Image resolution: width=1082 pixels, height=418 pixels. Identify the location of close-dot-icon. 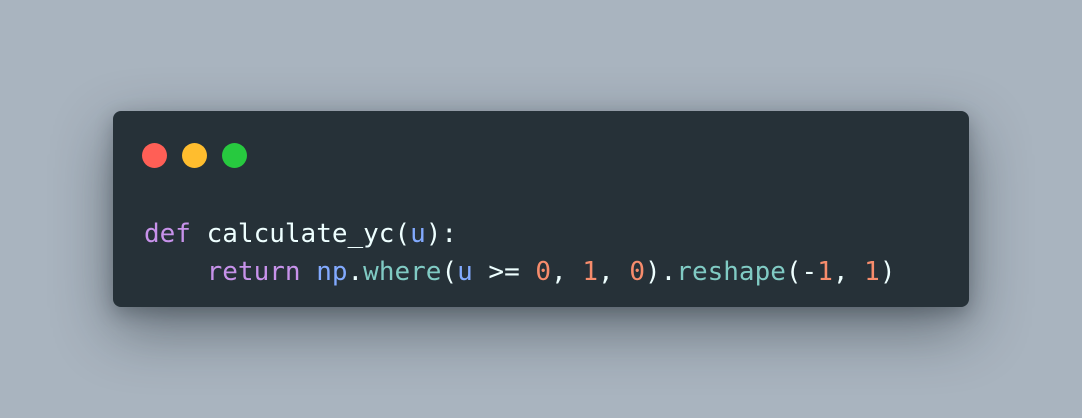
(154, 155).